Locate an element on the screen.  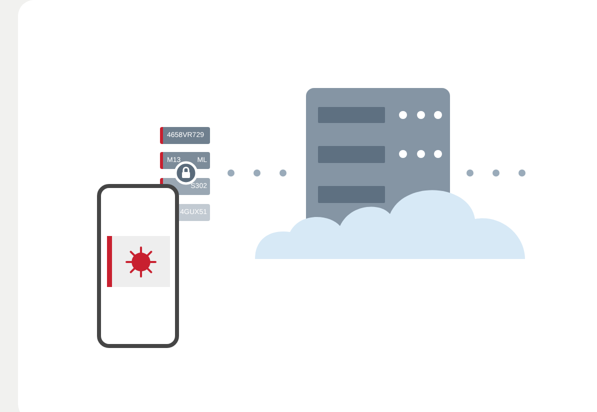
lock-icon is located at coordinates (186, 173).